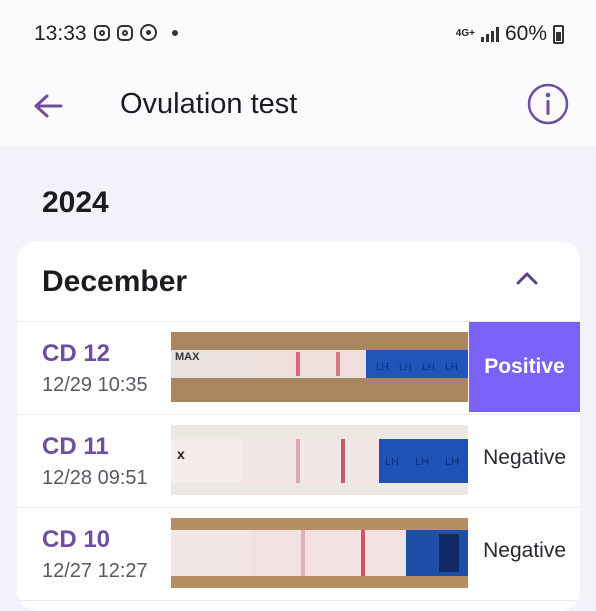 The image size is (596, 611). I want to click on signal-icon, so click(489, 34).